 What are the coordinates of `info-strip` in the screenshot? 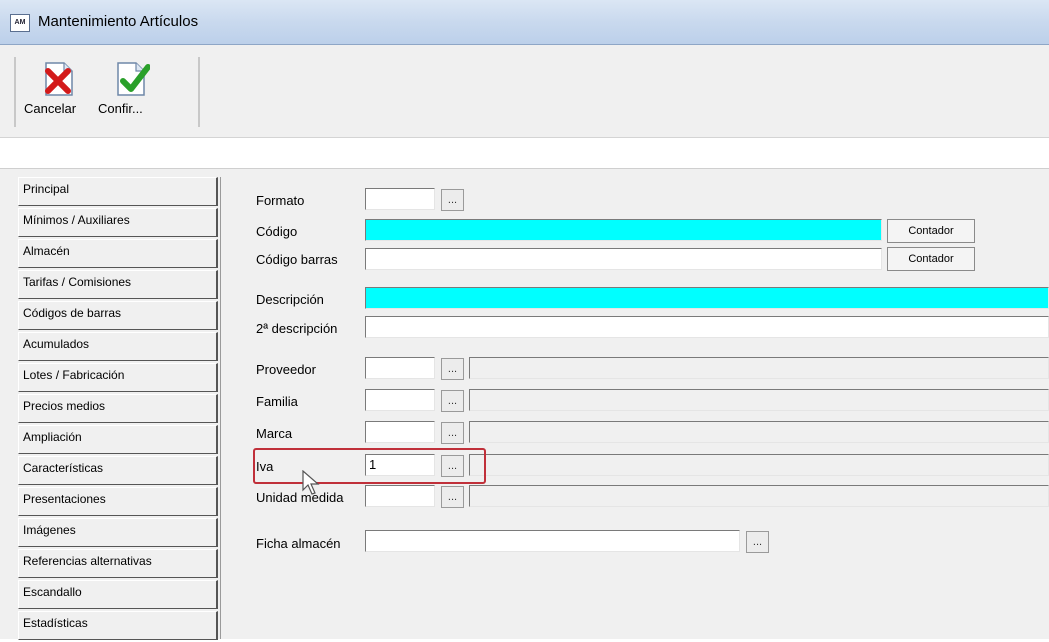 It's located at (524, 153).